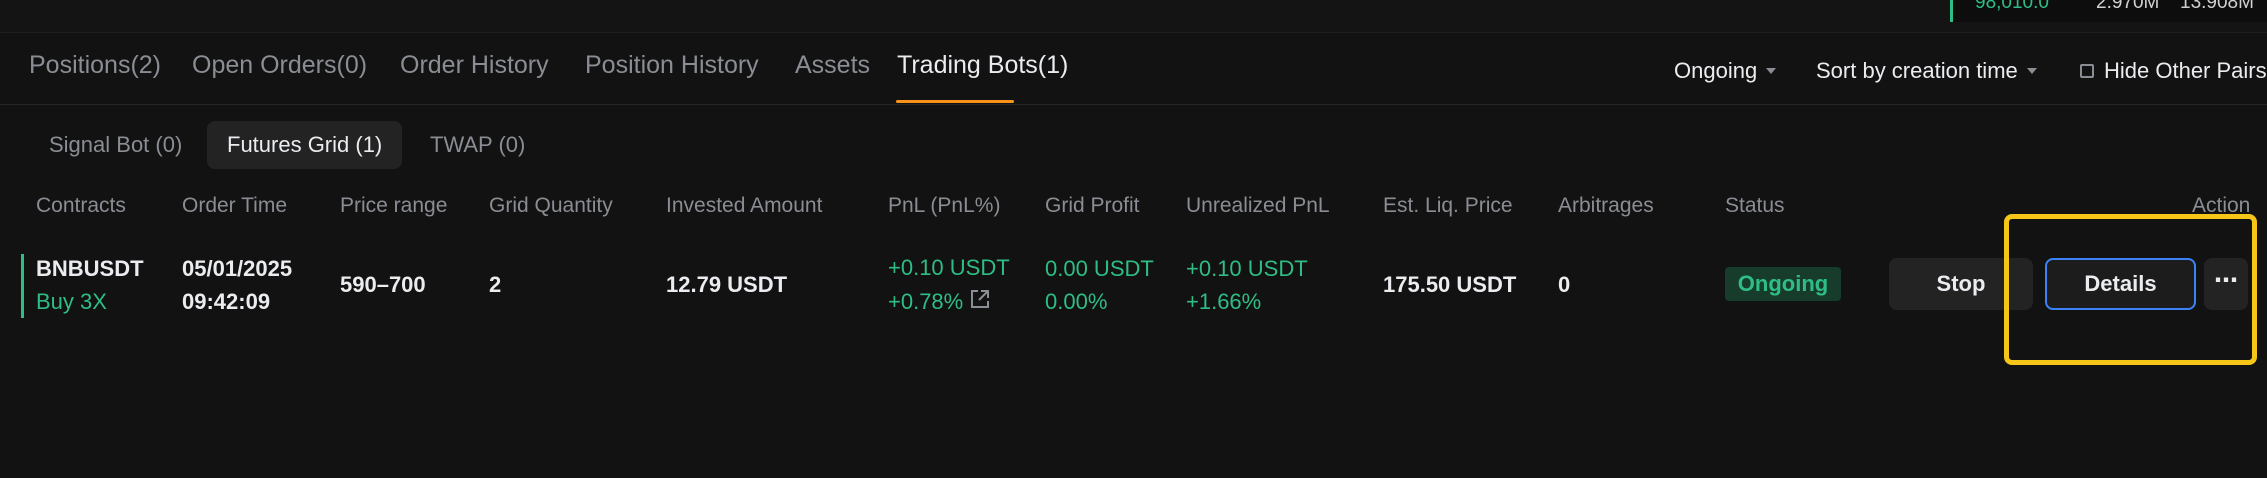  I want to click on tab-order-history: Order History, so click(474, 65).